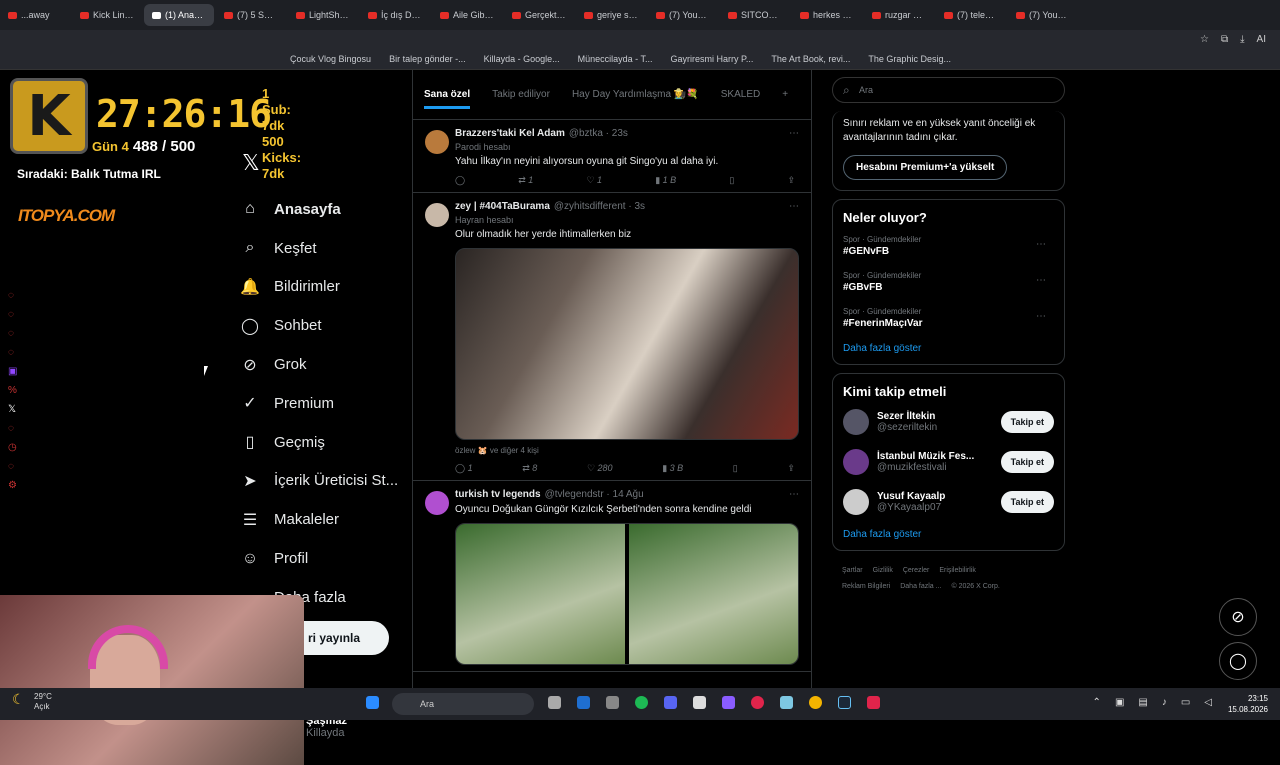  I want to click on browser-tab: (7) YouTube, so click(1043, 15).